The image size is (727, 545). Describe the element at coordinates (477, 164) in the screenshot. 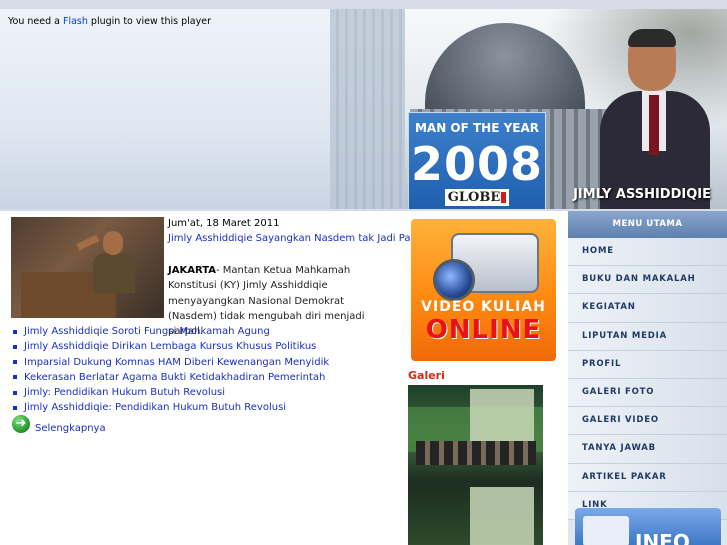

I see `award-year: 2008` at that location.